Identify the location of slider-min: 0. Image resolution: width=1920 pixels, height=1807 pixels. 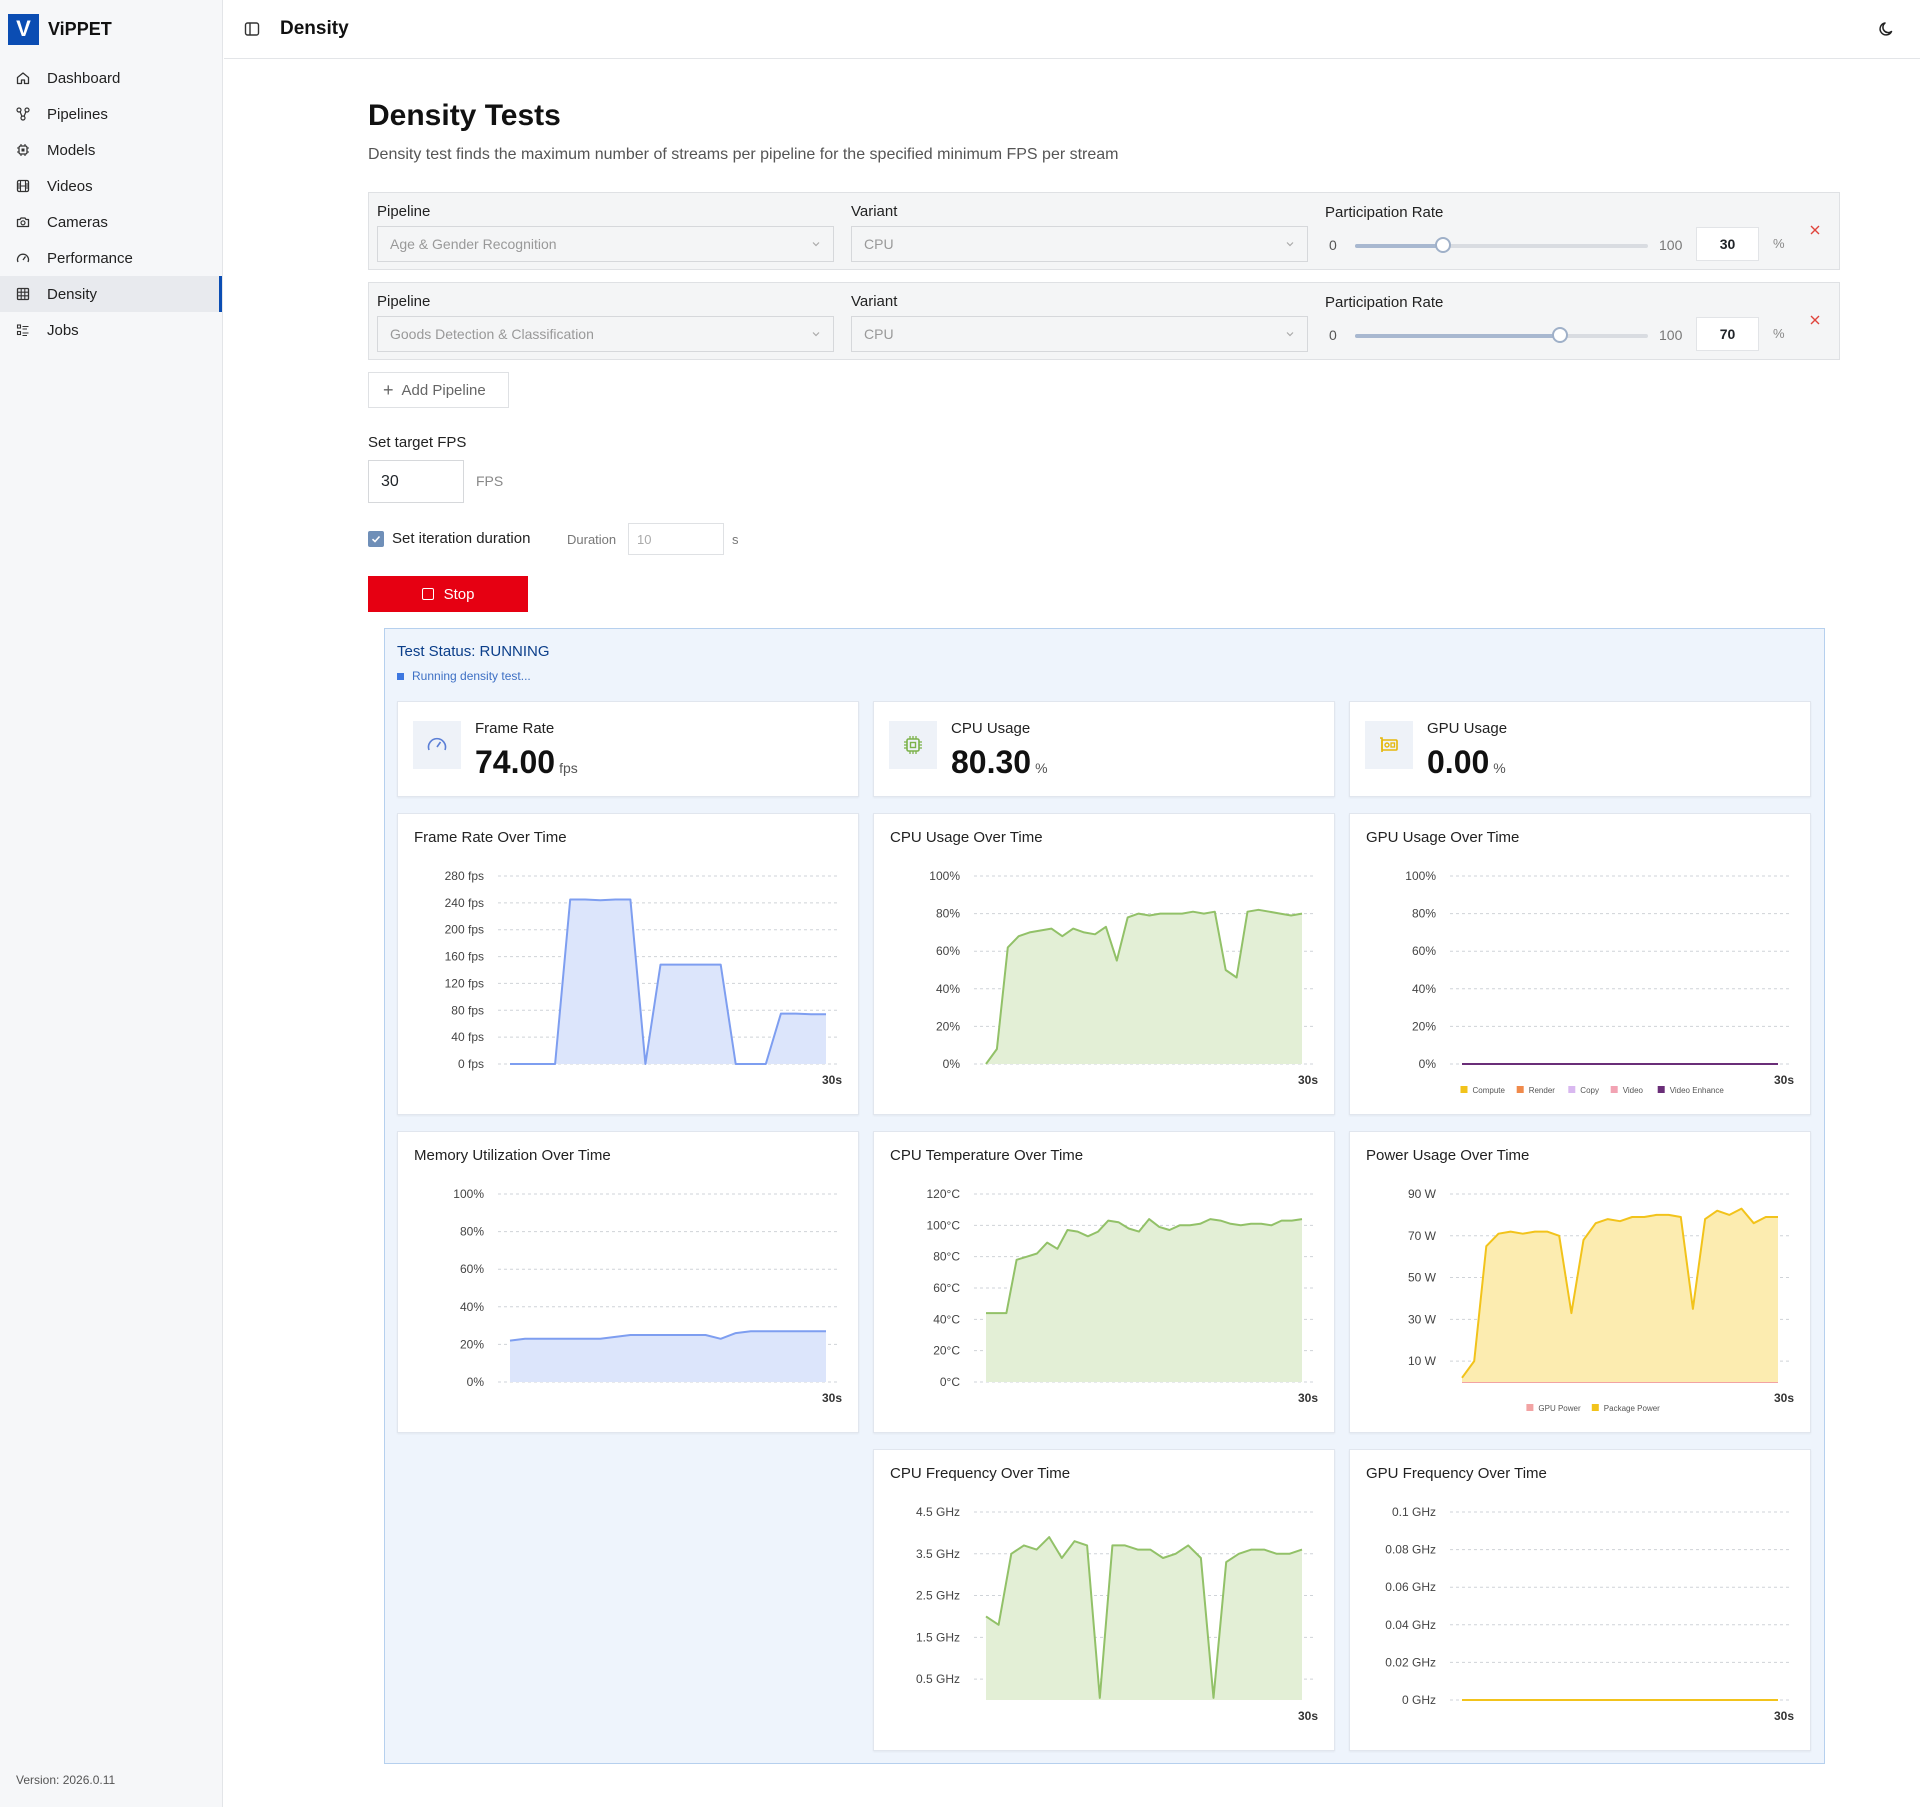
(1333, 335).